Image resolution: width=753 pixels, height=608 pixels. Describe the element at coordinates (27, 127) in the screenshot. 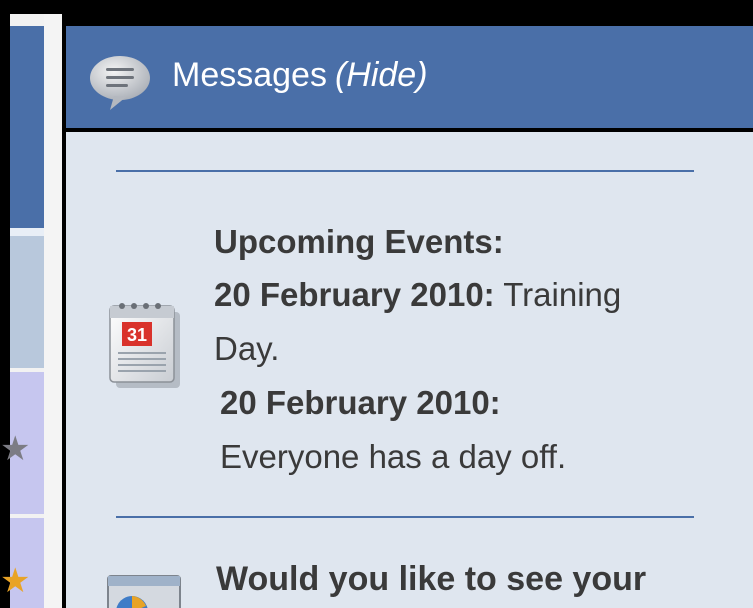

I see `sidebar-segment-active` at that location.